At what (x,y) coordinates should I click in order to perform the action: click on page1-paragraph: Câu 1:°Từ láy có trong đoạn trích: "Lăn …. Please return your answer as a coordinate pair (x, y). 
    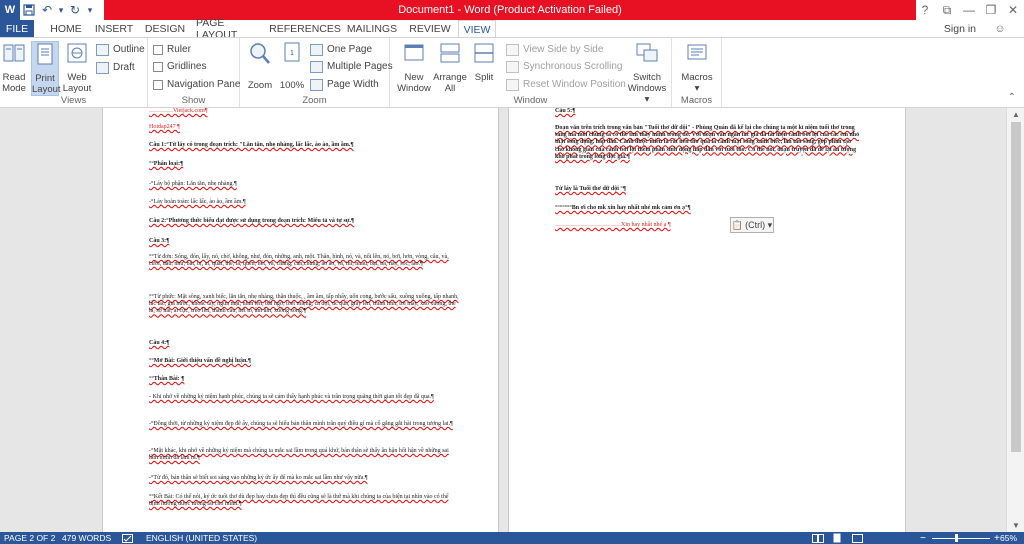
    Looking at the image, I should click on (304, 145).